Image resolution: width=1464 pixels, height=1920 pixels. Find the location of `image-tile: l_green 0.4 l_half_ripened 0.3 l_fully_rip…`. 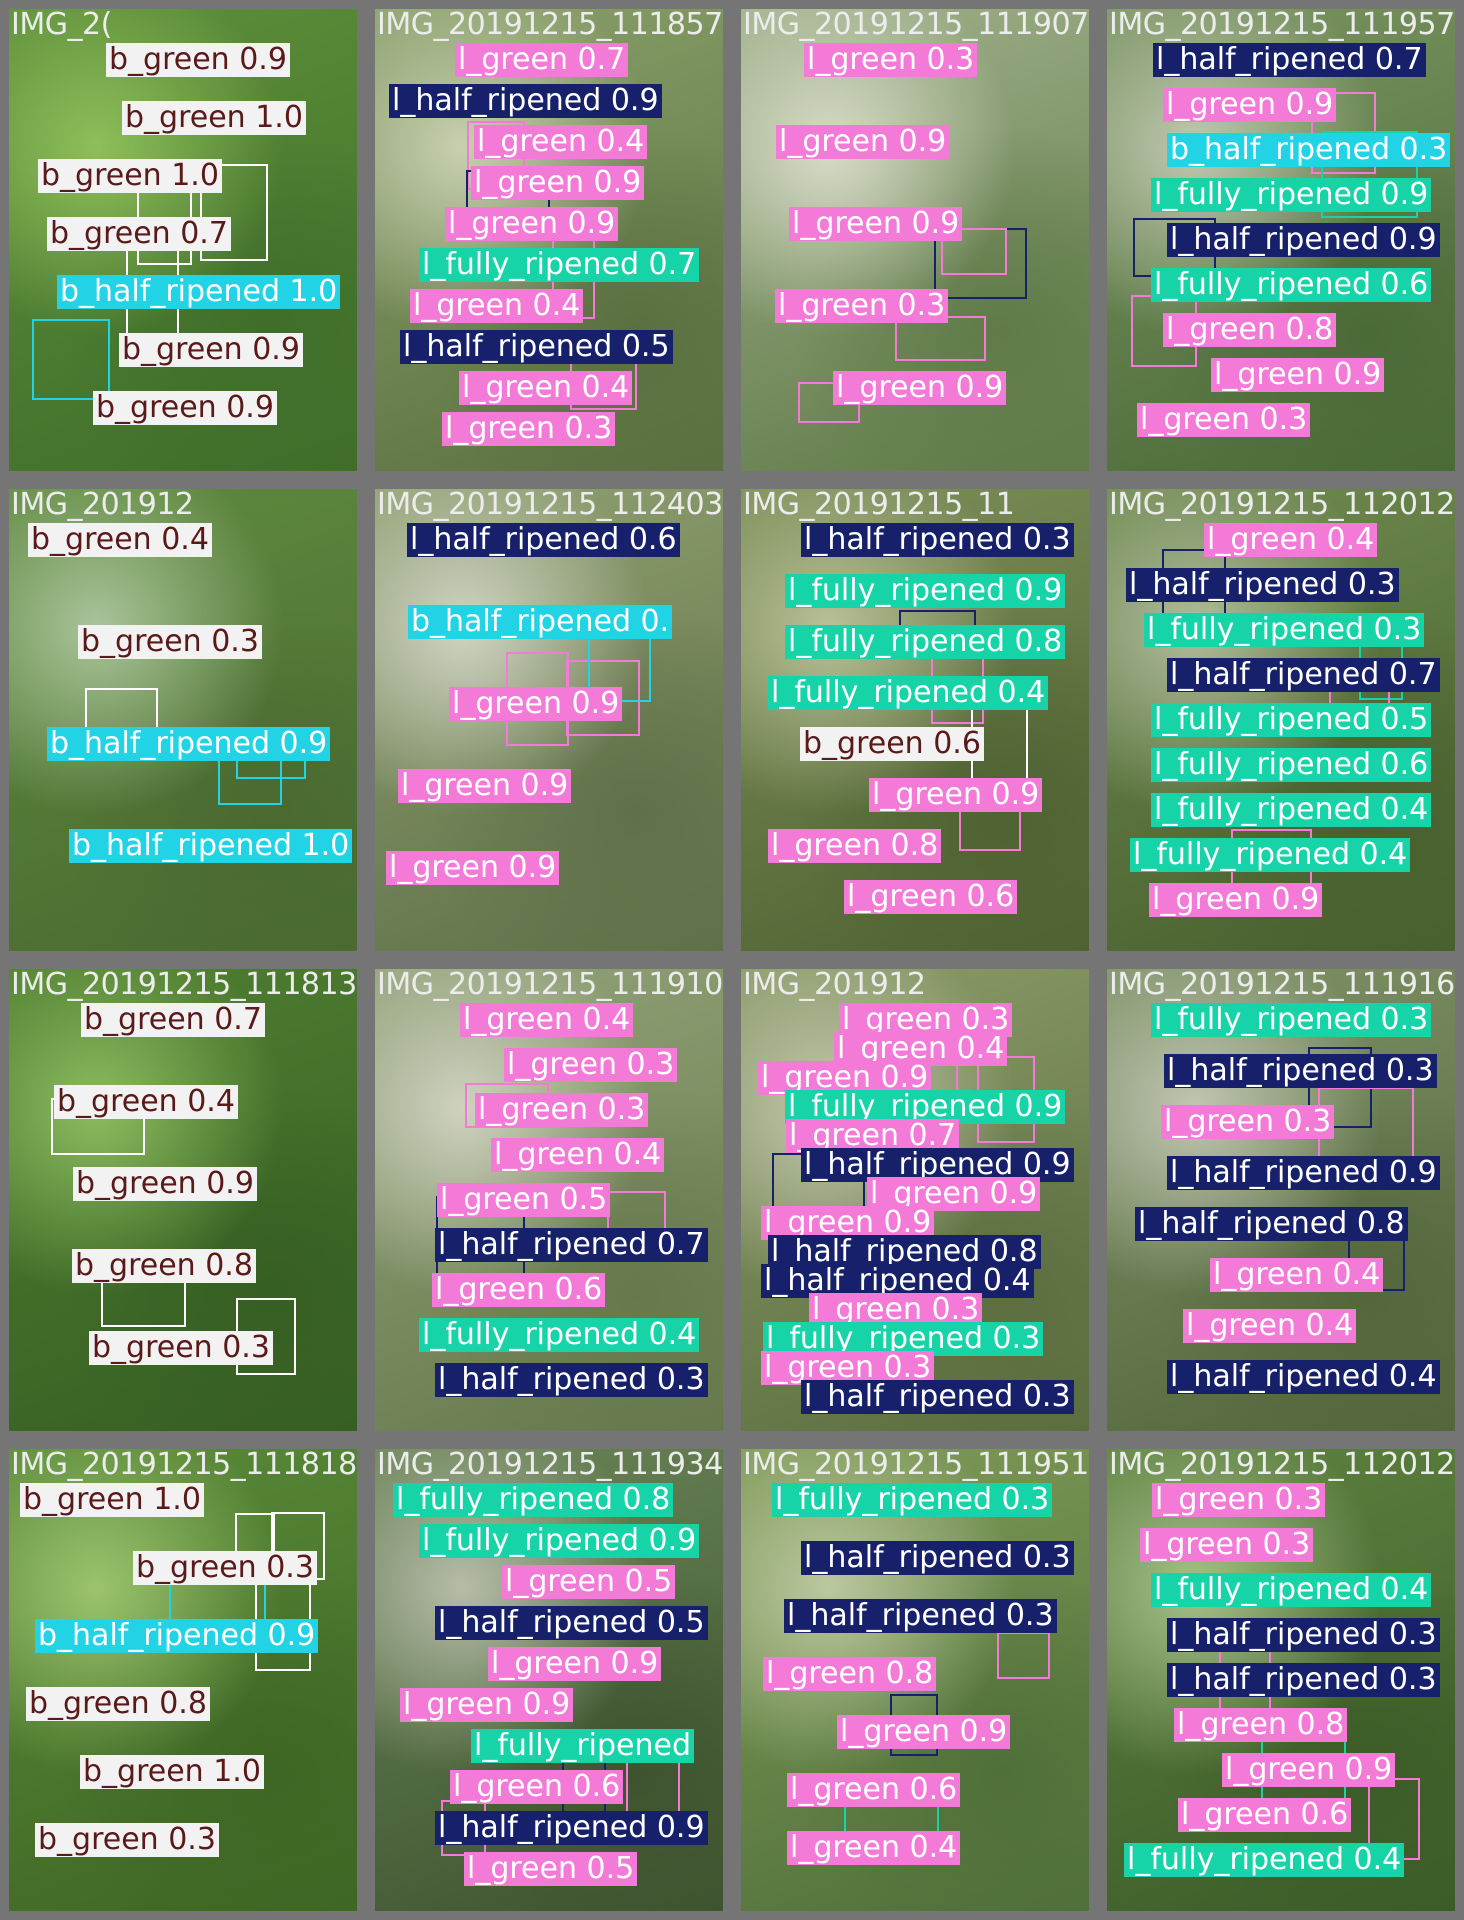

image-tile: l_green 0.4 l_half_ripened 0.3 l_fully_rip… is located at coordinates (1281, 720).